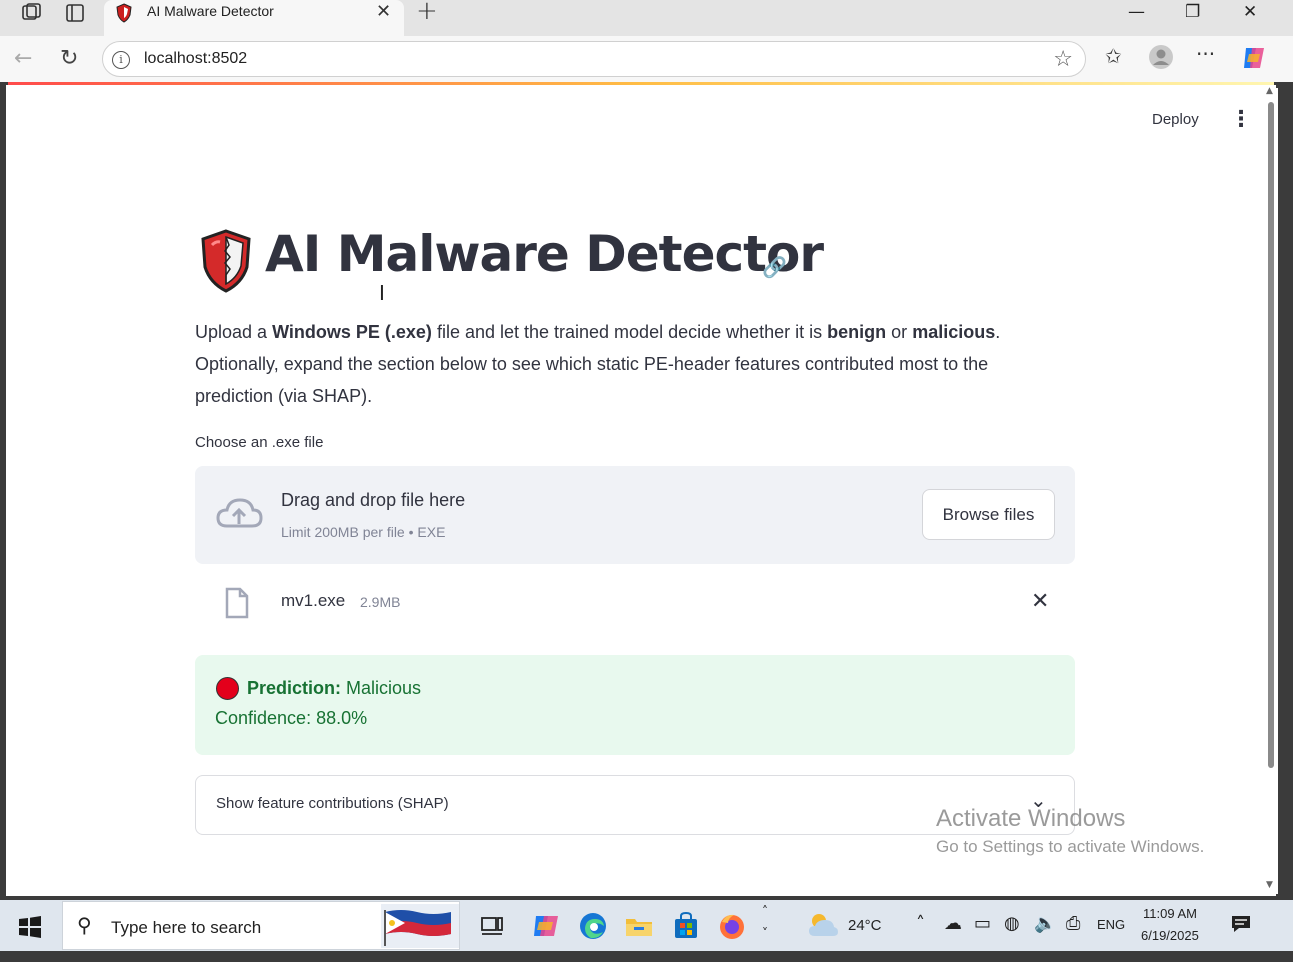  I want to click on favorites-icon: ✩, so click(1113, 56).